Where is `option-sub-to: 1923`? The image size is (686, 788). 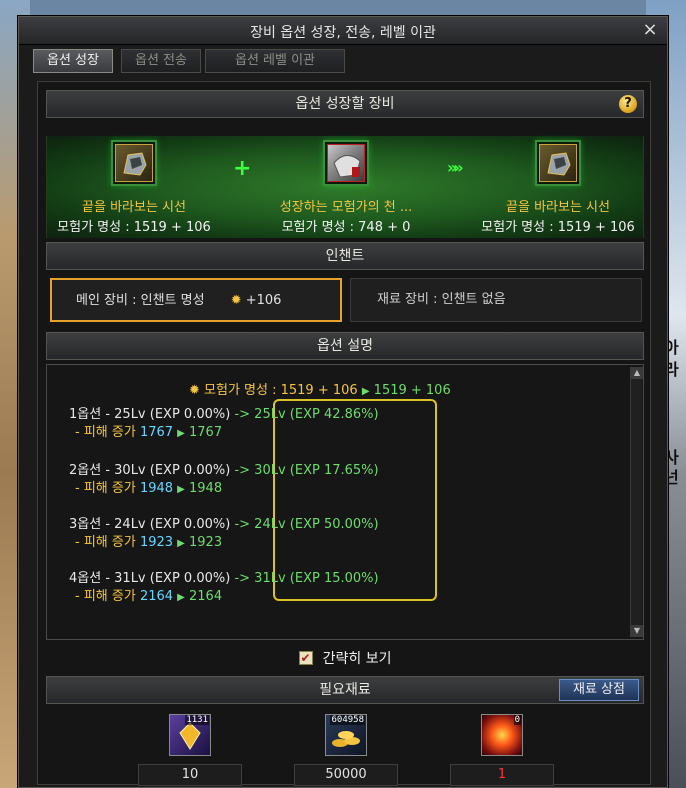
option-sub-to: 1923 is located at coordinates (206, 542).